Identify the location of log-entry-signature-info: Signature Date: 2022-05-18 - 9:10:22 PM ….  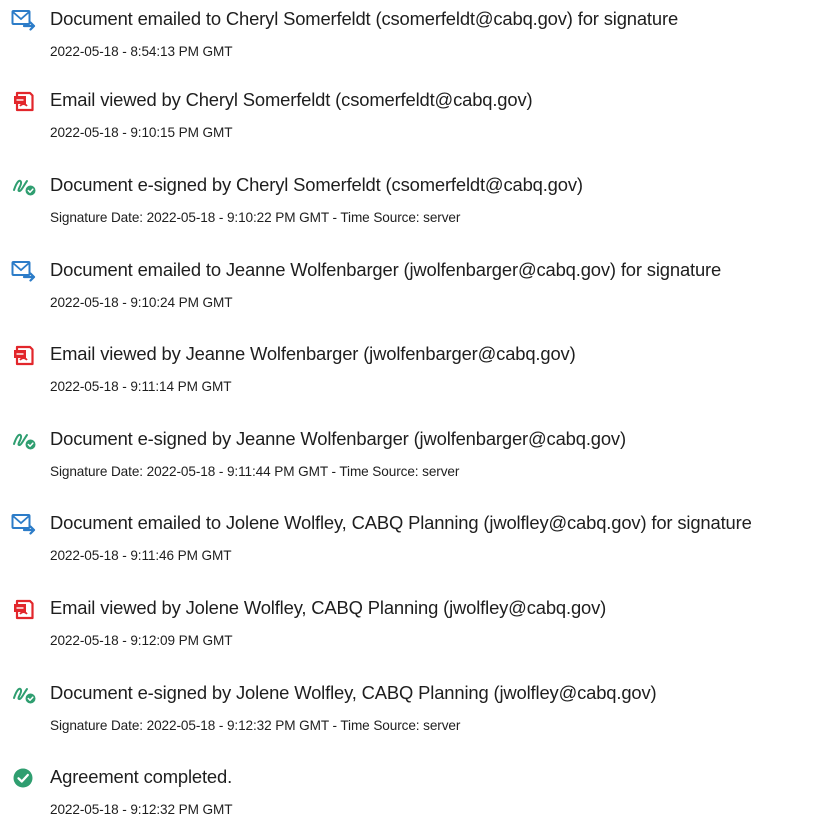
(255, 217).